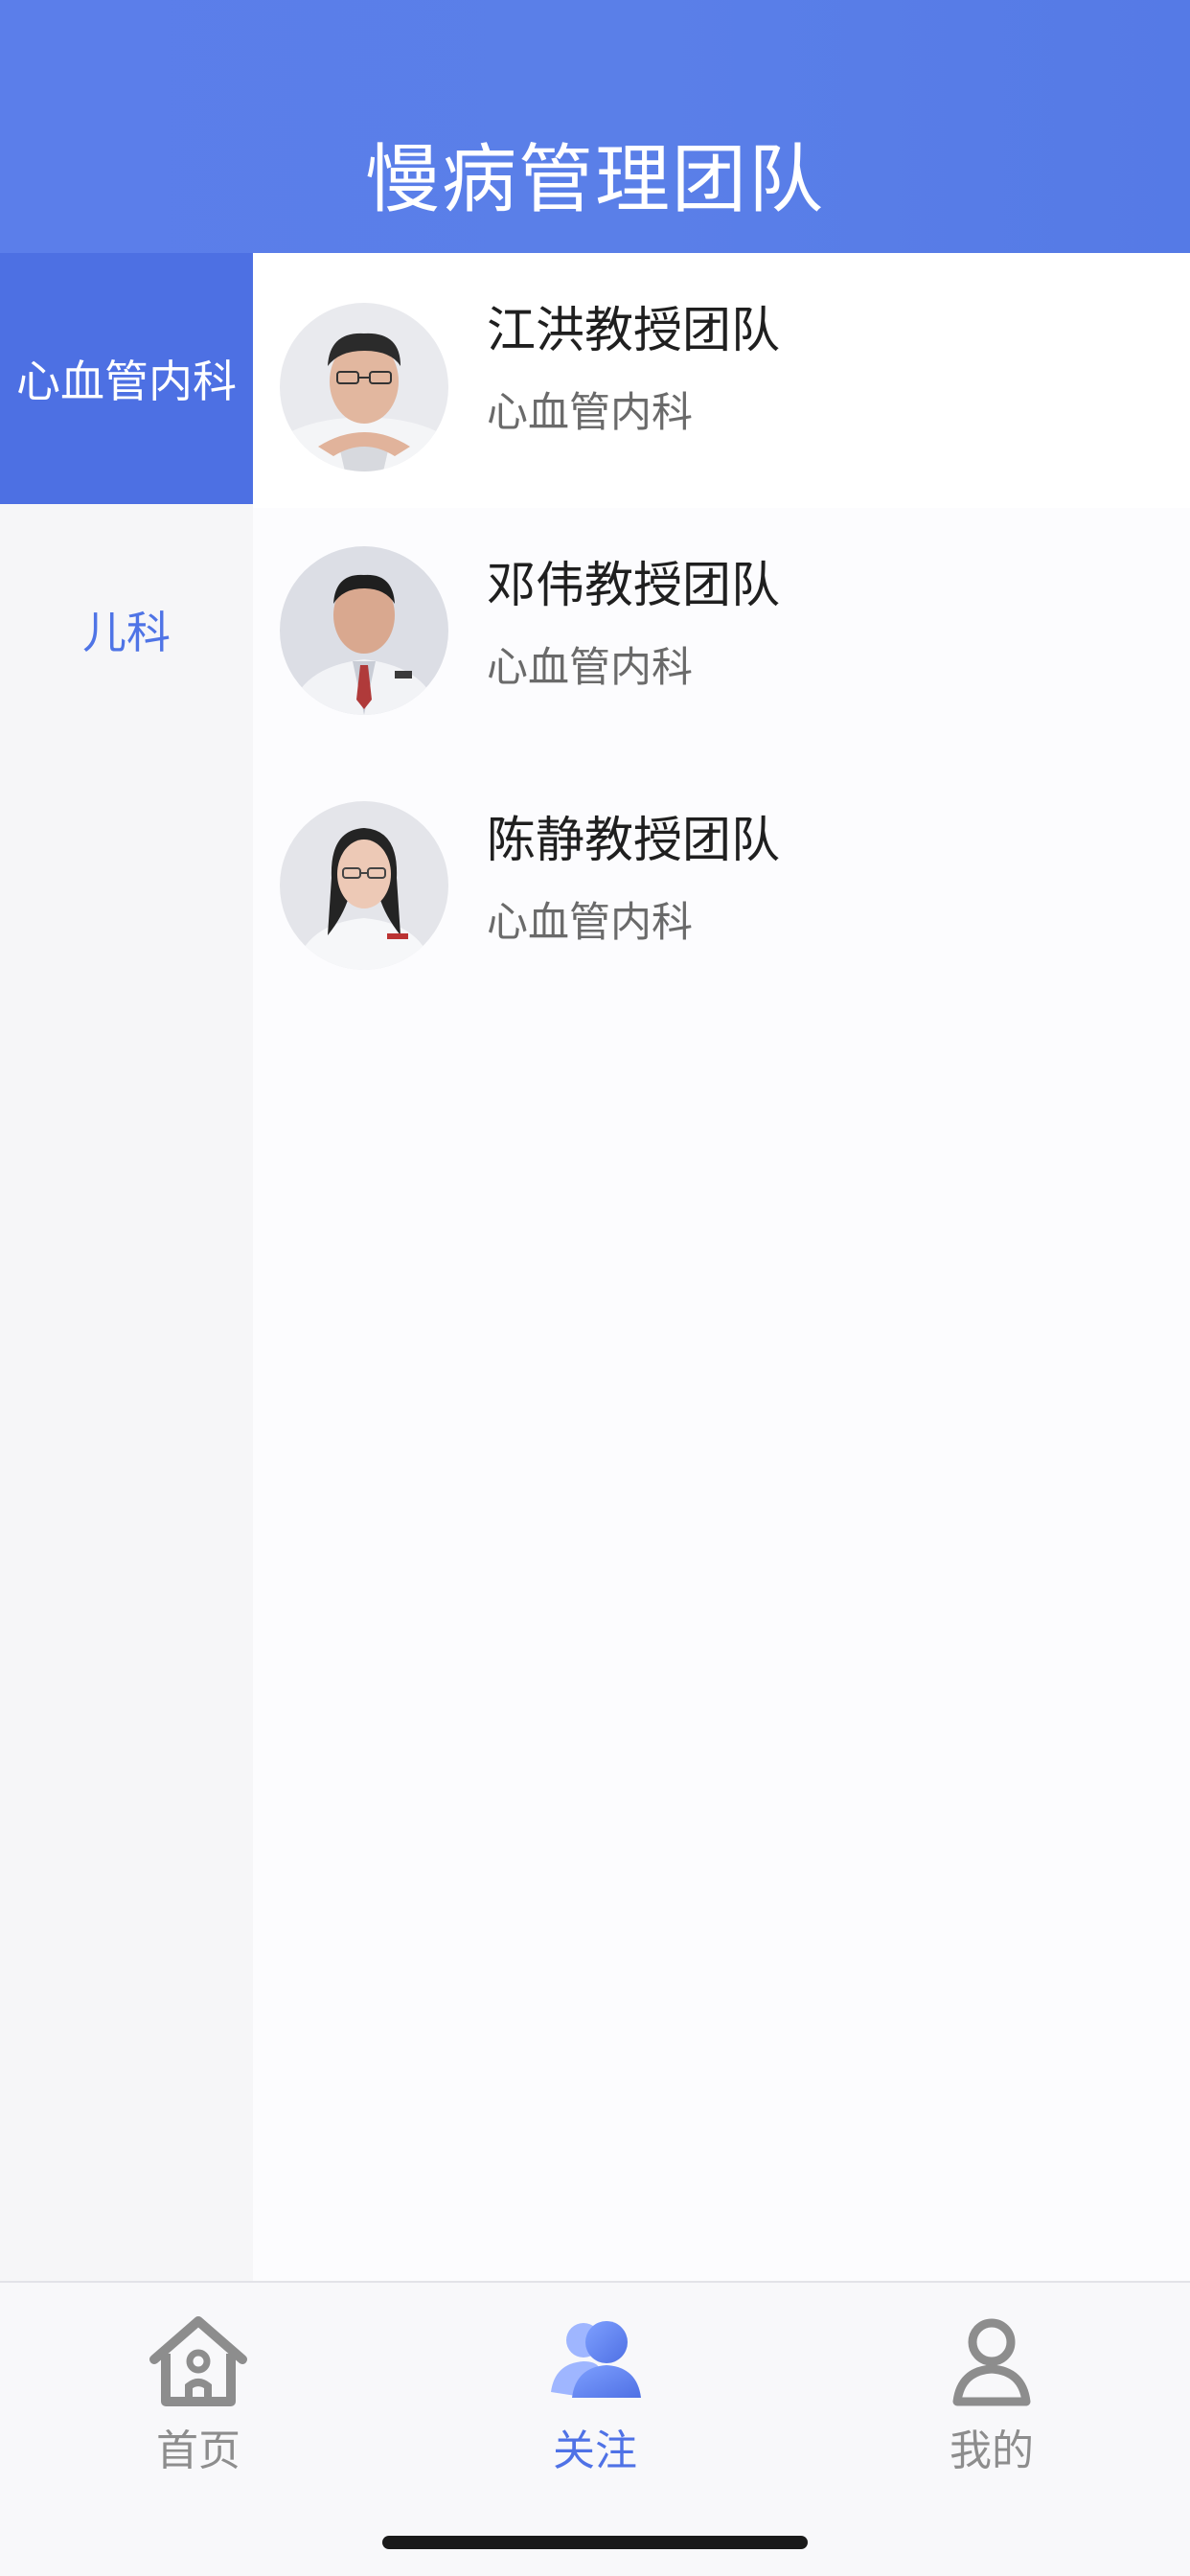  Describe the element at coordinates (198, 2450) in the screenshot. I see `tab-label: 首页` at that location.